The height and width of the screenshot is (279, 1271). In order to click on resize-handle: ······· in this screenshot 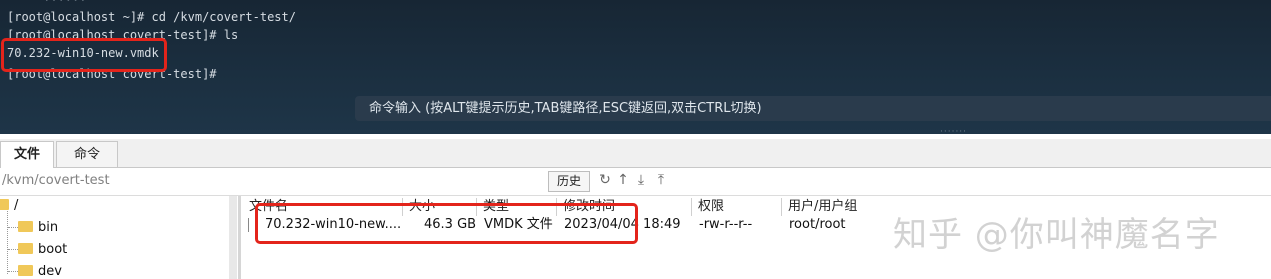, I will do `click(953, 131)`.